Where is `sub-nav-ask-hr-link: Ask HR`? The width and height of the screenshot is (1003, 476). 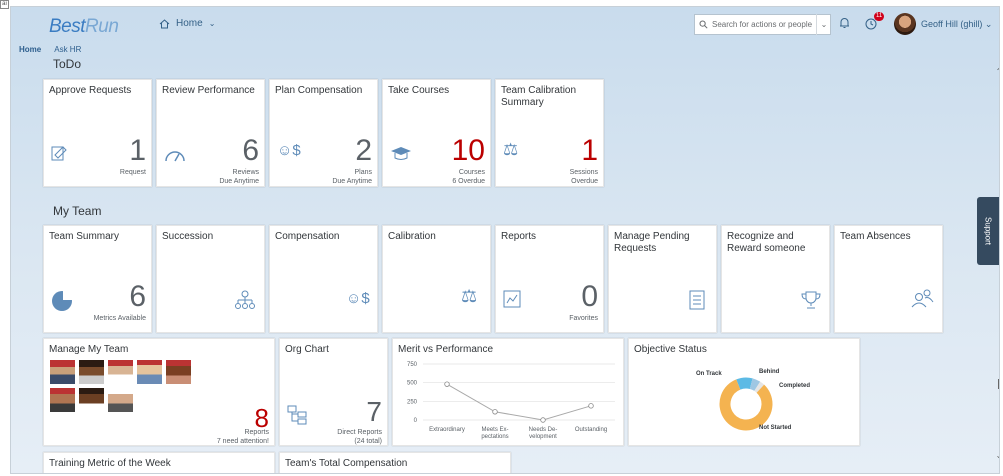
sub-nav-ask-hr-link: Ask HR is located at coordinates (67, 49).